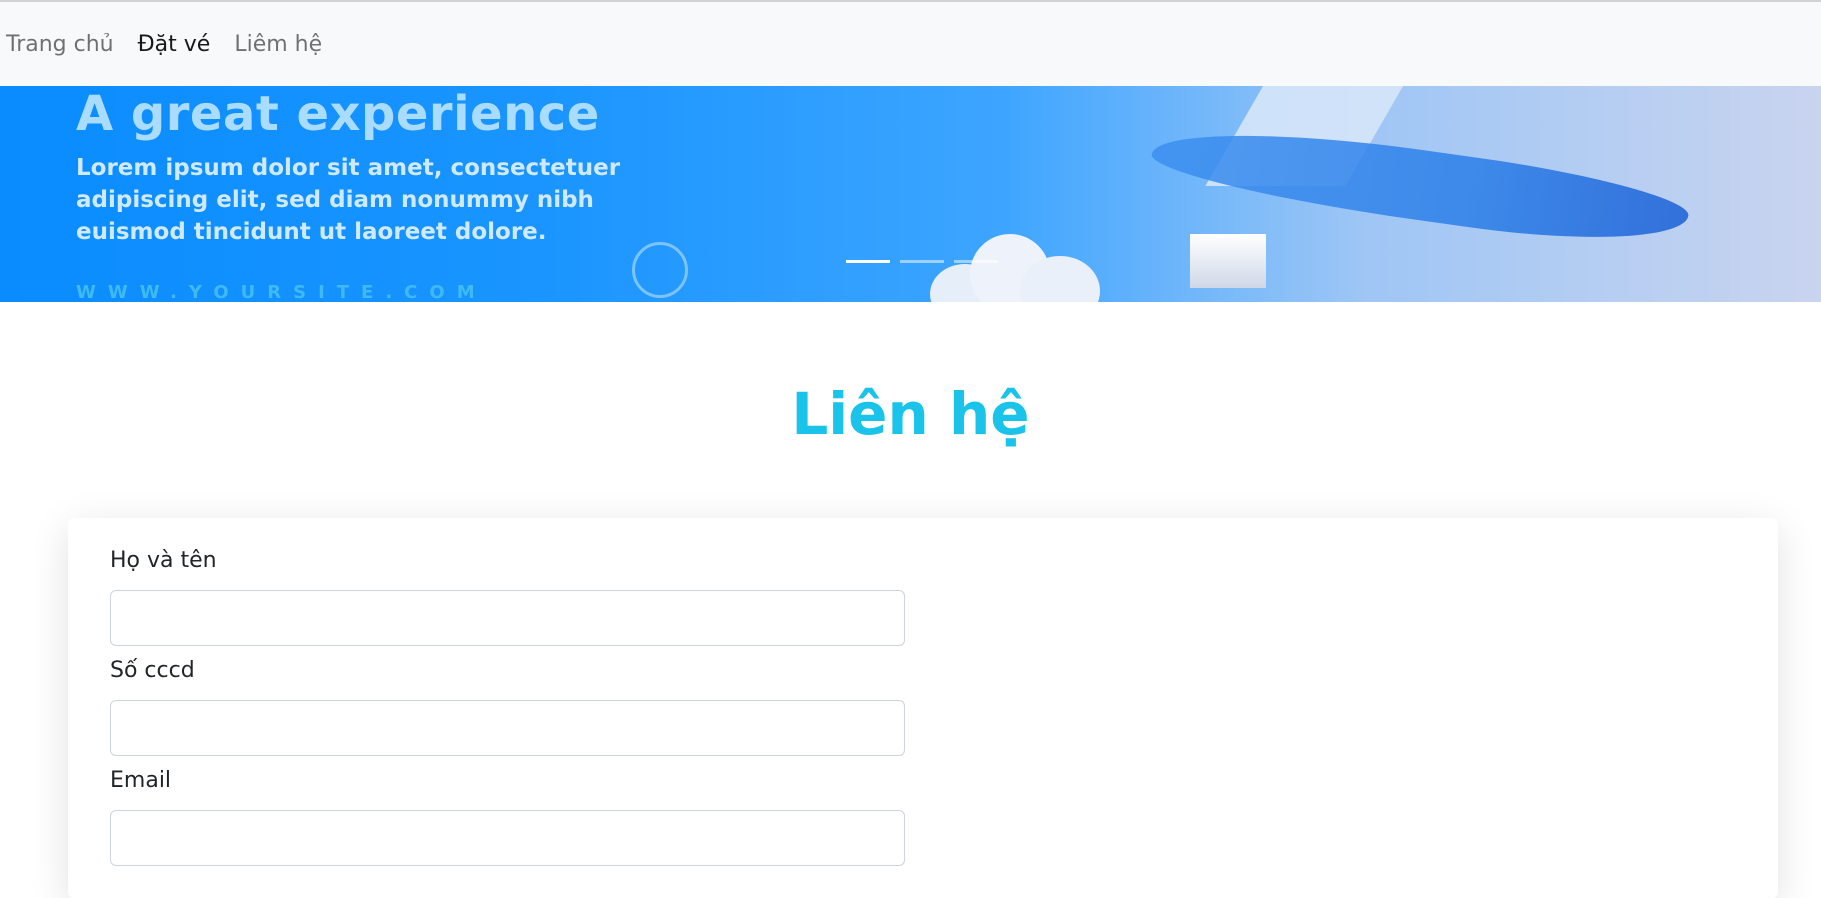 The width and height of the screenshot is (1821, 898). Describe the element at coordinates (910, 43) in the screenshot. I see `top-navbar: Trang chủ Đặt vé Liêm hệ` at that location.